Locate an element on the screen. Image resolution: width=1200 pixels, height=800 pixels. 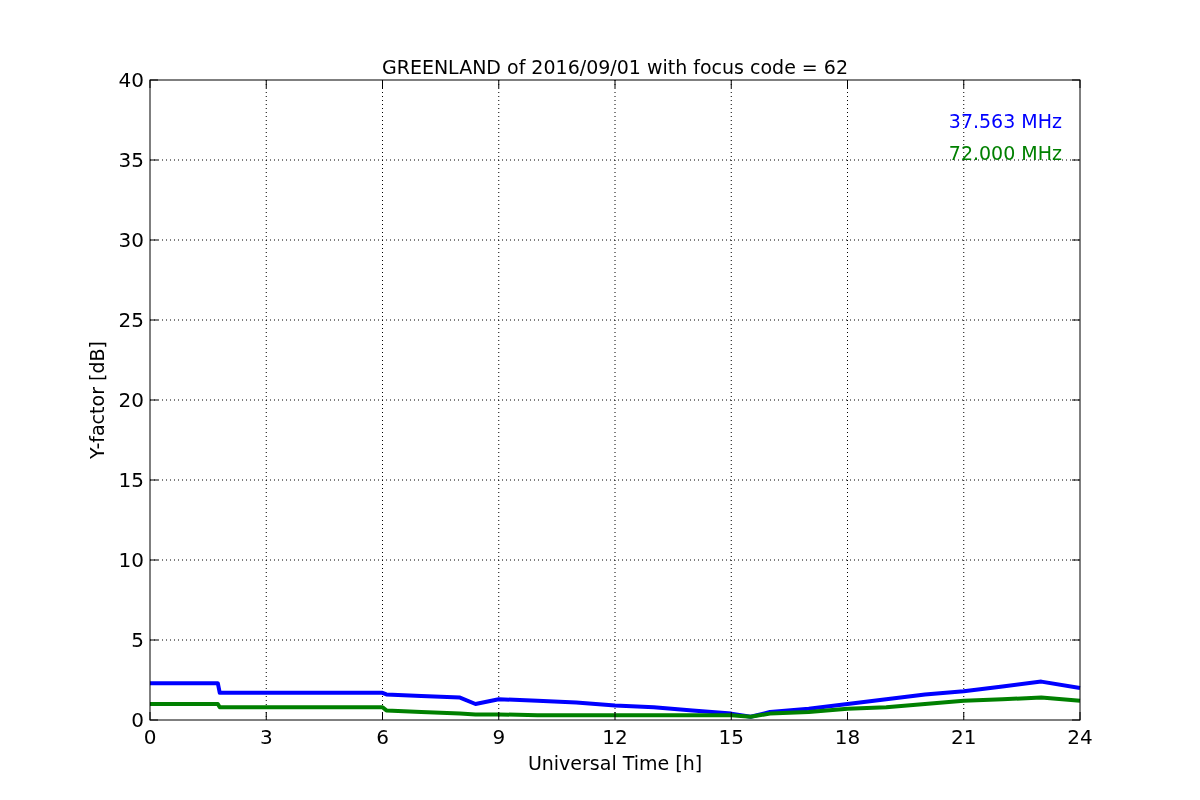
chart-title: GREENLAND of 2016/09/01 with focus code = 62 is located at coordinates (615, 67).